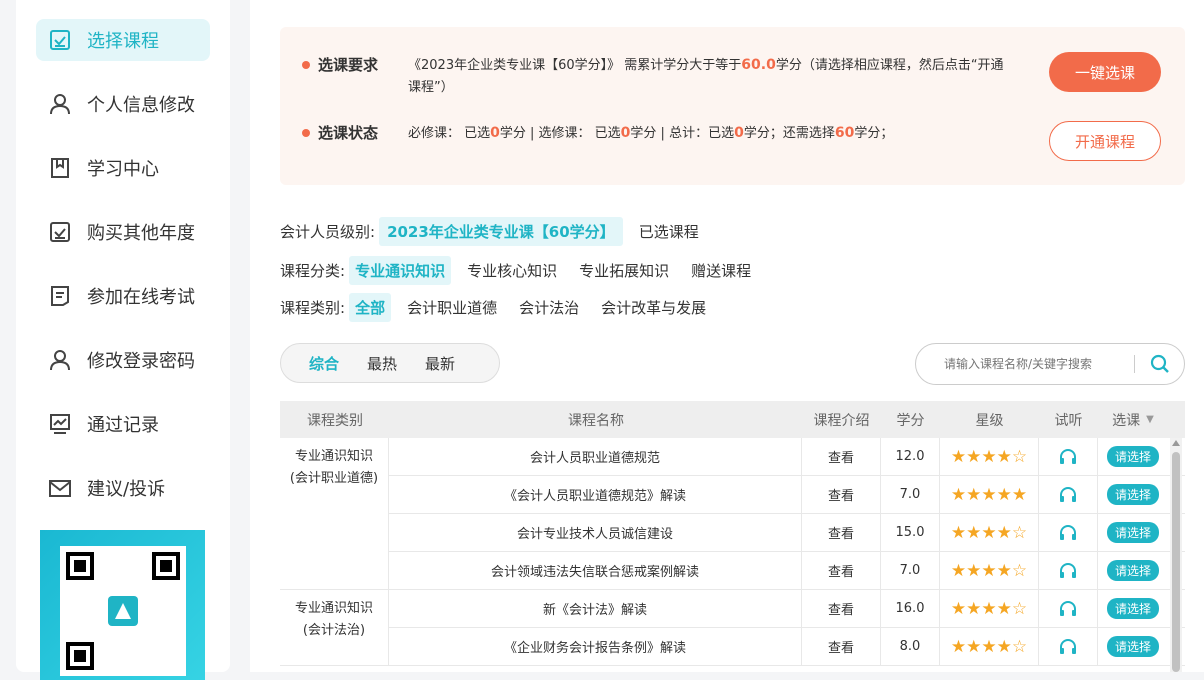  What do you see at coordinates (313, 308) in the screenshot?
I see `type-label: 课程类别:` at bounding box center [313, 308].